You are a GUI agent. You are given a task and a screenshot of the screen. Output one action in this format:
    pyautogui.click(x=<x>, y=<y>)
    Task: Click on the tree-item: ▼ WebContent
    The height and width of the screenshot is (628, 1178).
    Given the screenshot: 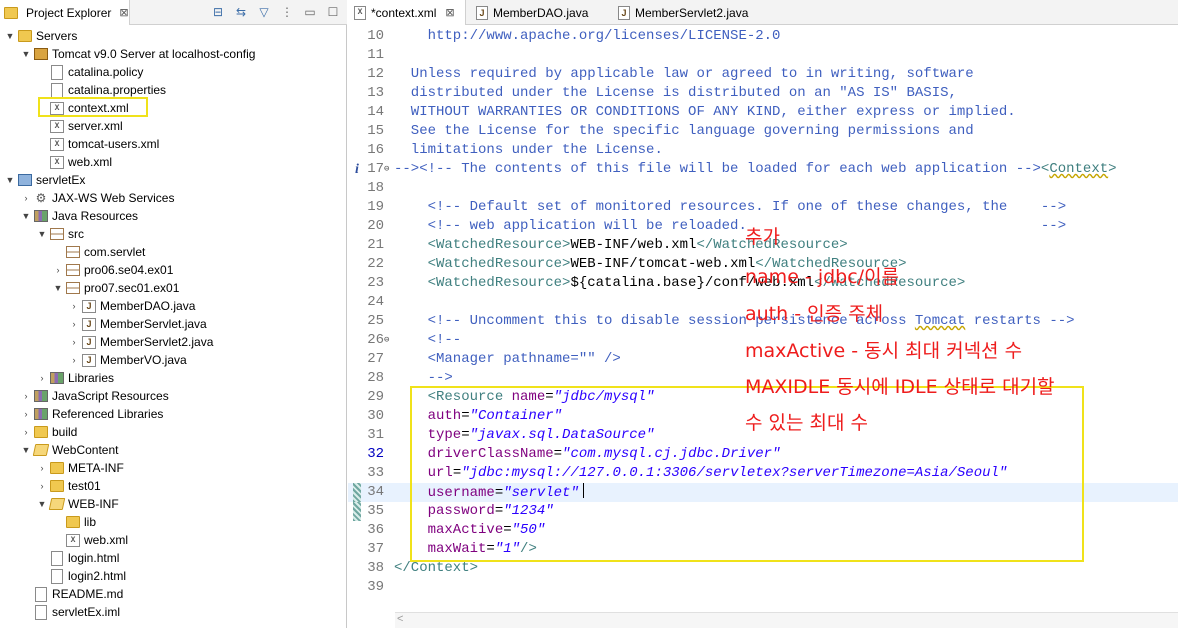 What is the action you would take?
    pyautogui.click(x=172, y=450)
    